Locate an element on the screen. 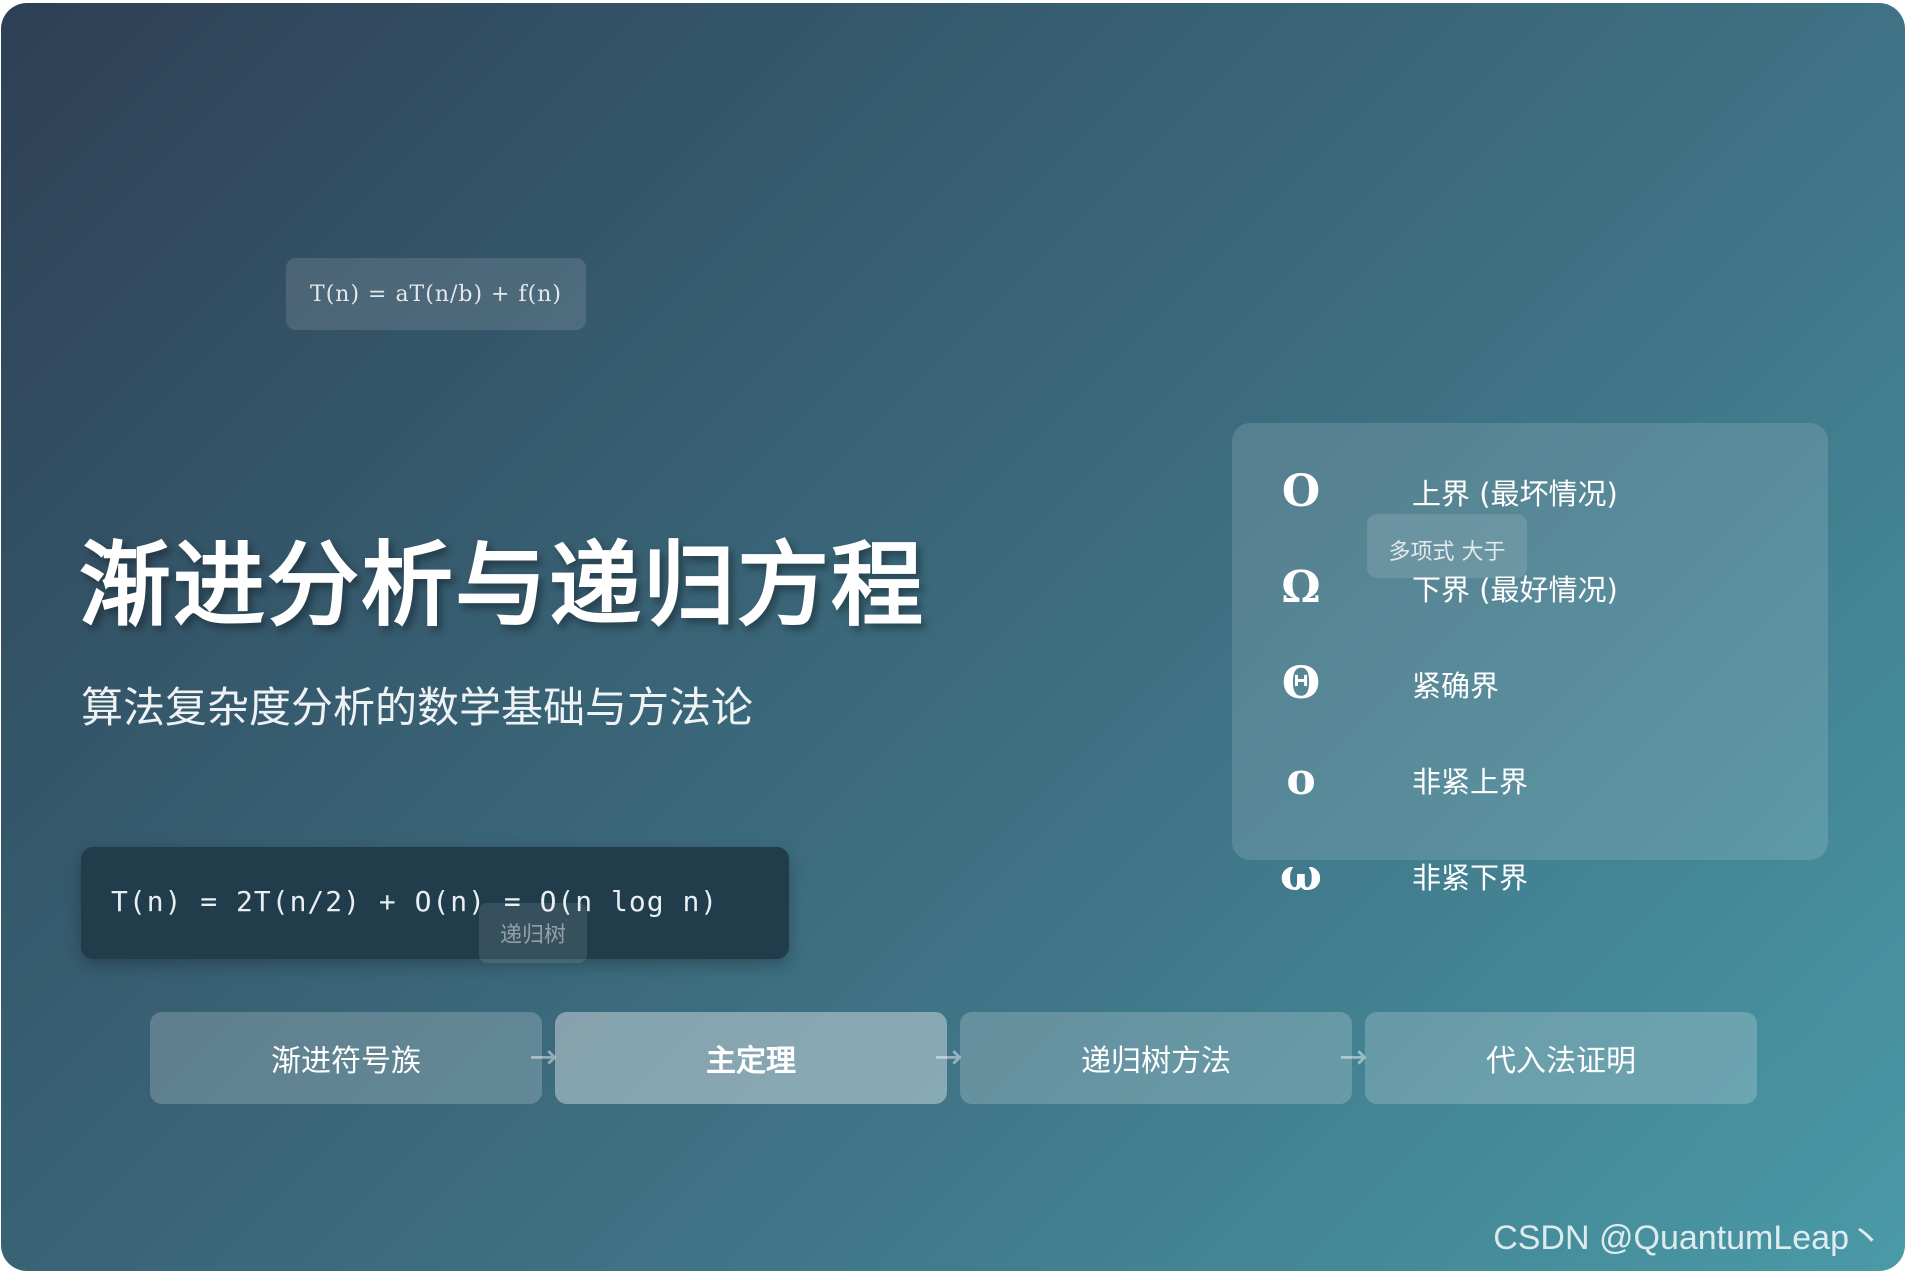  page-subtitle: 算法复杂度分析的数学基础与方法论 is located at coordinates (417, 707).